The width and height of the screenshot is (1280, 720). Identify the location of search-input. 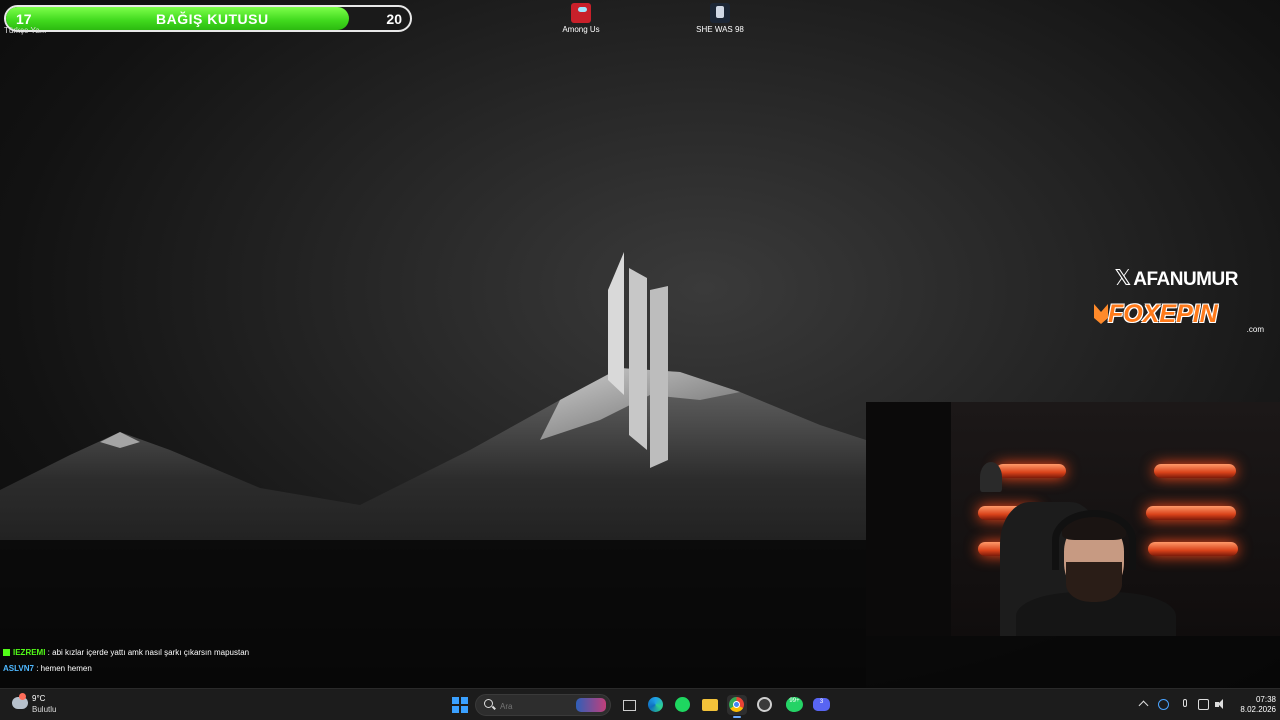
(535, 706).